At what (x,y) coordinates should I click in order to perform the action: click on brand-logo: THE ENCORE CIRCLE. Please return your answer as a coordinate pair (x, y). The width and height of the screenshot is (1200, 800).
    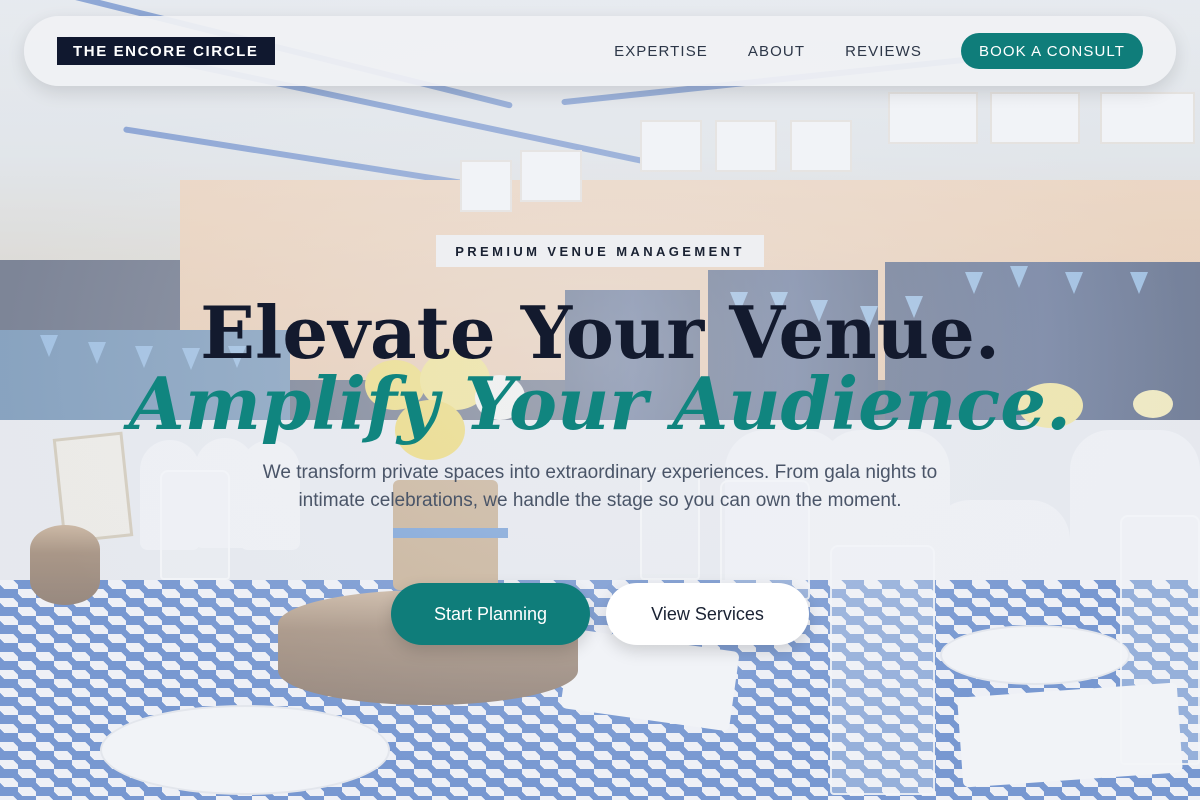
    Looking at the image, I should click on (166, 51).